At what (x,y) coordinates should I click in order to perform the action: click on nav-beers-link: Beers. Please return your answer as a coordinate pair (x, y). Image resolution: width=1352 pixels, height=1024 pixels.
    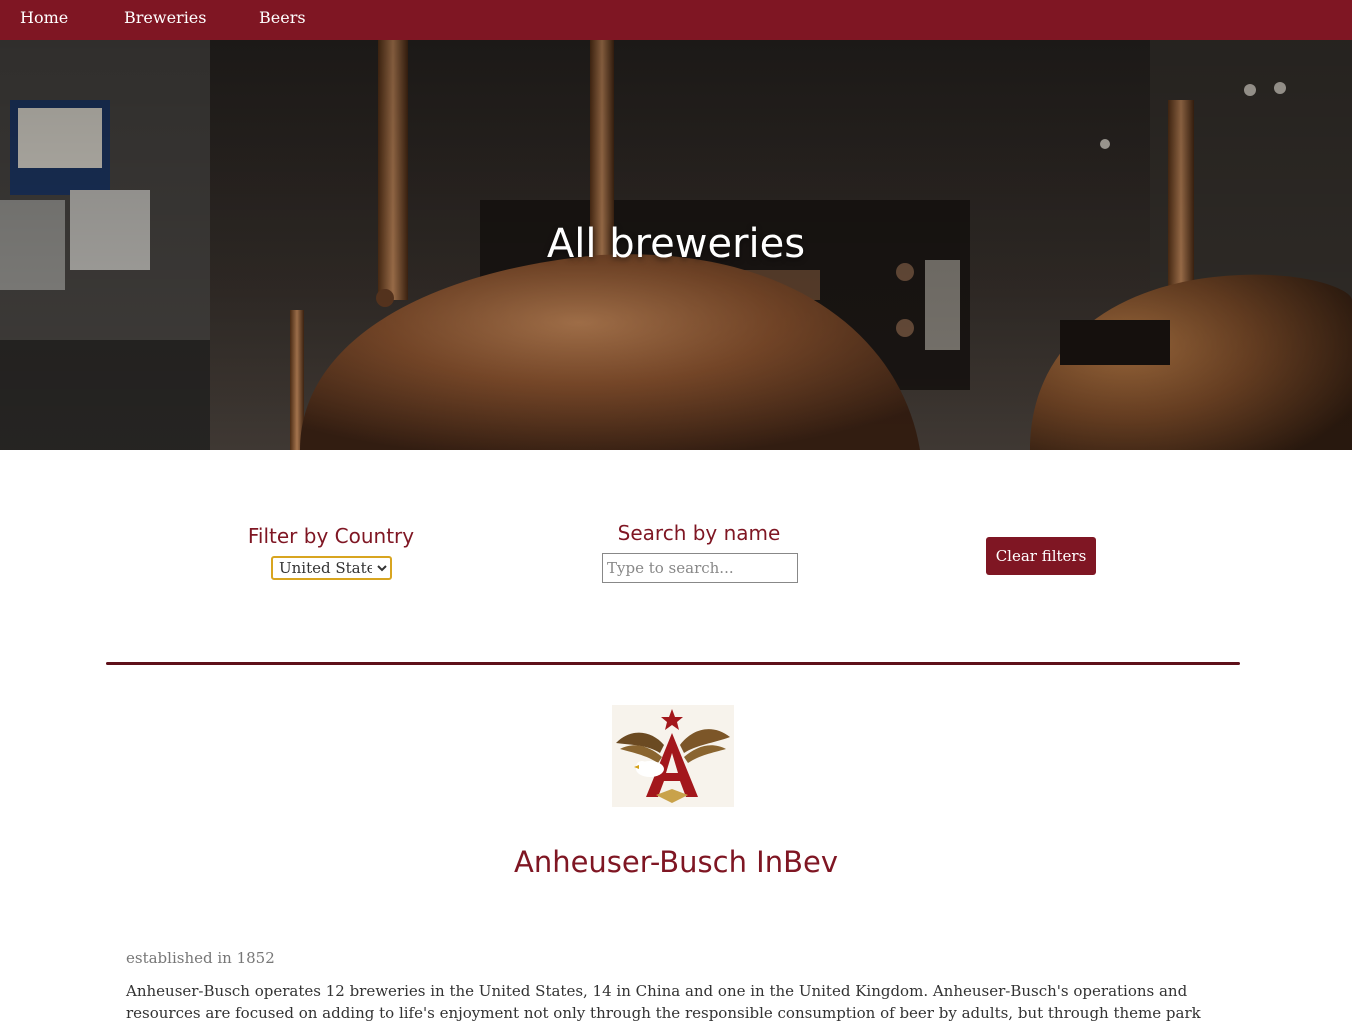
    Looking at the image, I should click on (282, 18).